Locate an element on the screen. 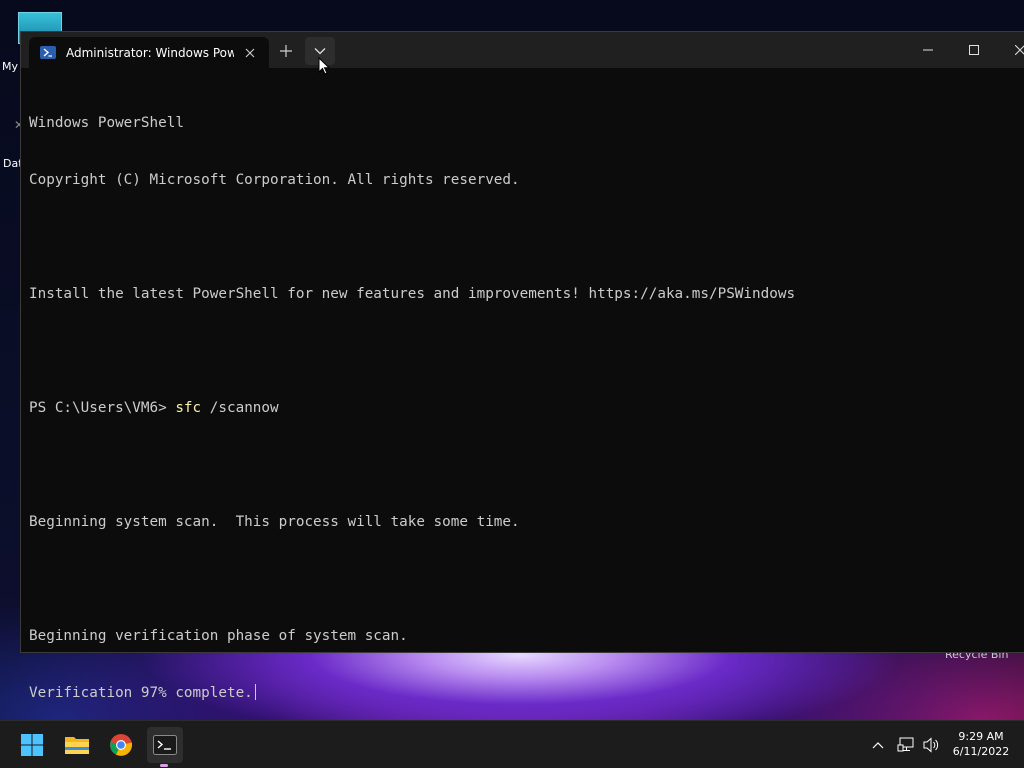  network-button is located at coordinates (906, 745).